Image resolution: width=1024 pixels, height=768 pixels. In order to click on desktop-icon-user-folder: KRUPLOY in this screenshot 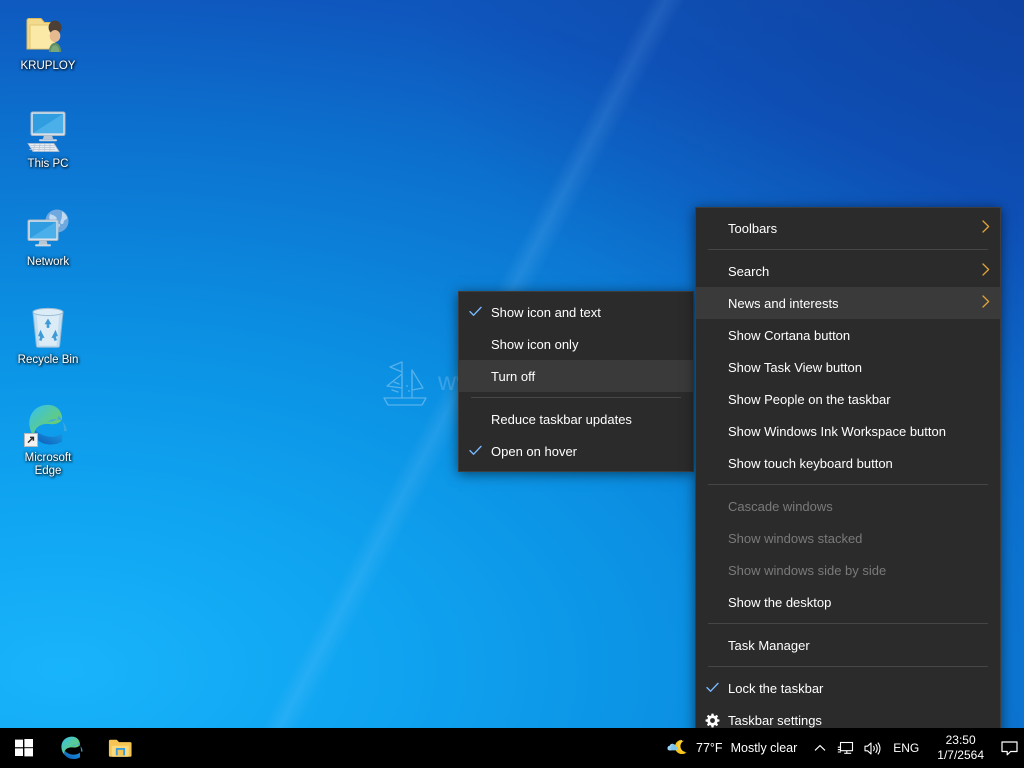, I will do `click(48, 40)`.